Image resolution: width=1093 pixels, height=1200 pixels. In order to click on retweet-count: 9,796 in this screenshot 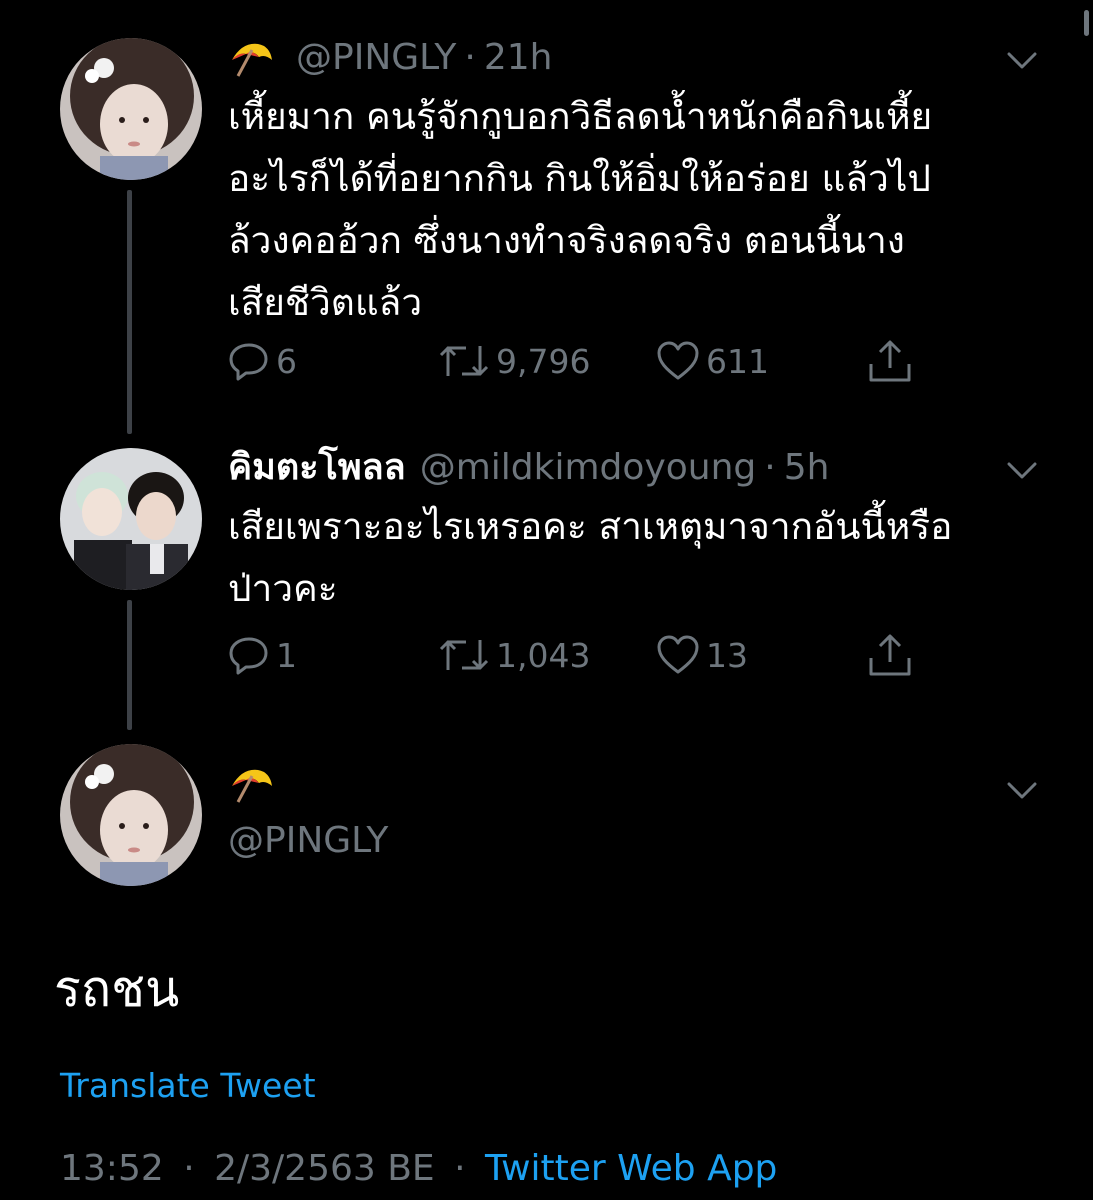, I will do `click(543, 361)`.